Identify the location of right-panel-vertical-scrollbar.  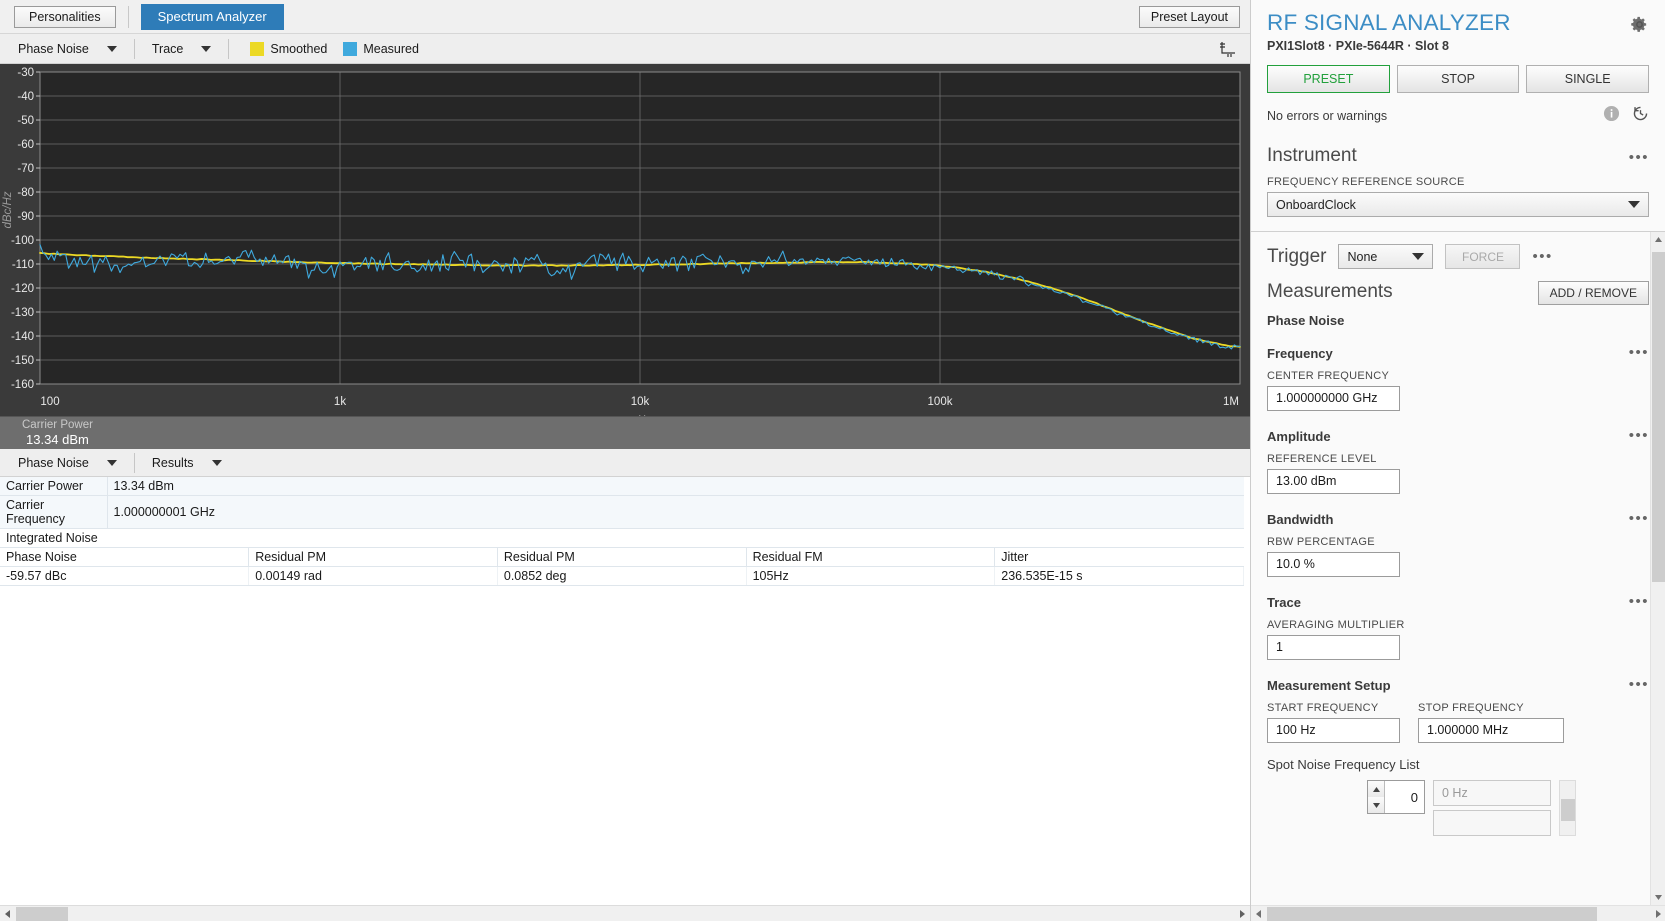
(1657, 568).